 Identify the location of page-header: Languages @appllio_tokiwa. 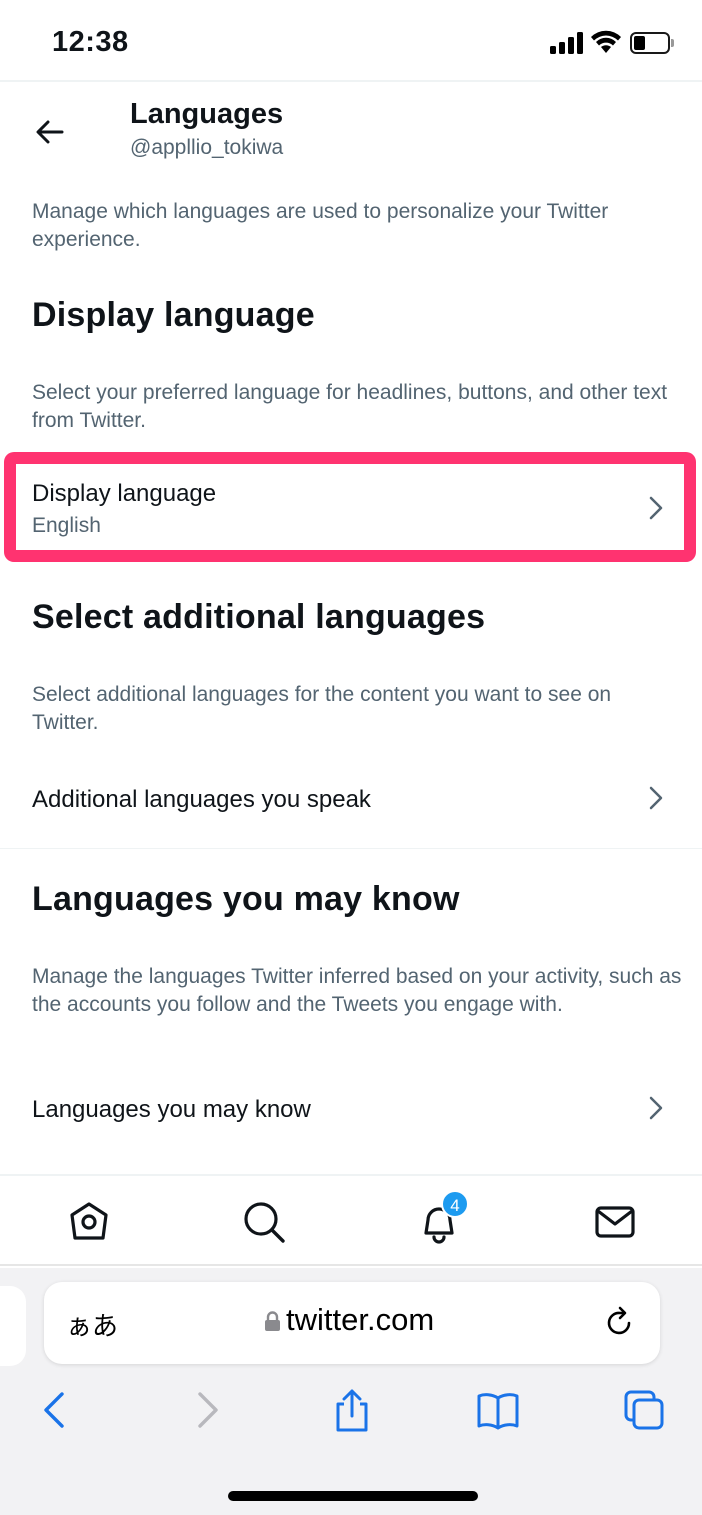
(351, 134).